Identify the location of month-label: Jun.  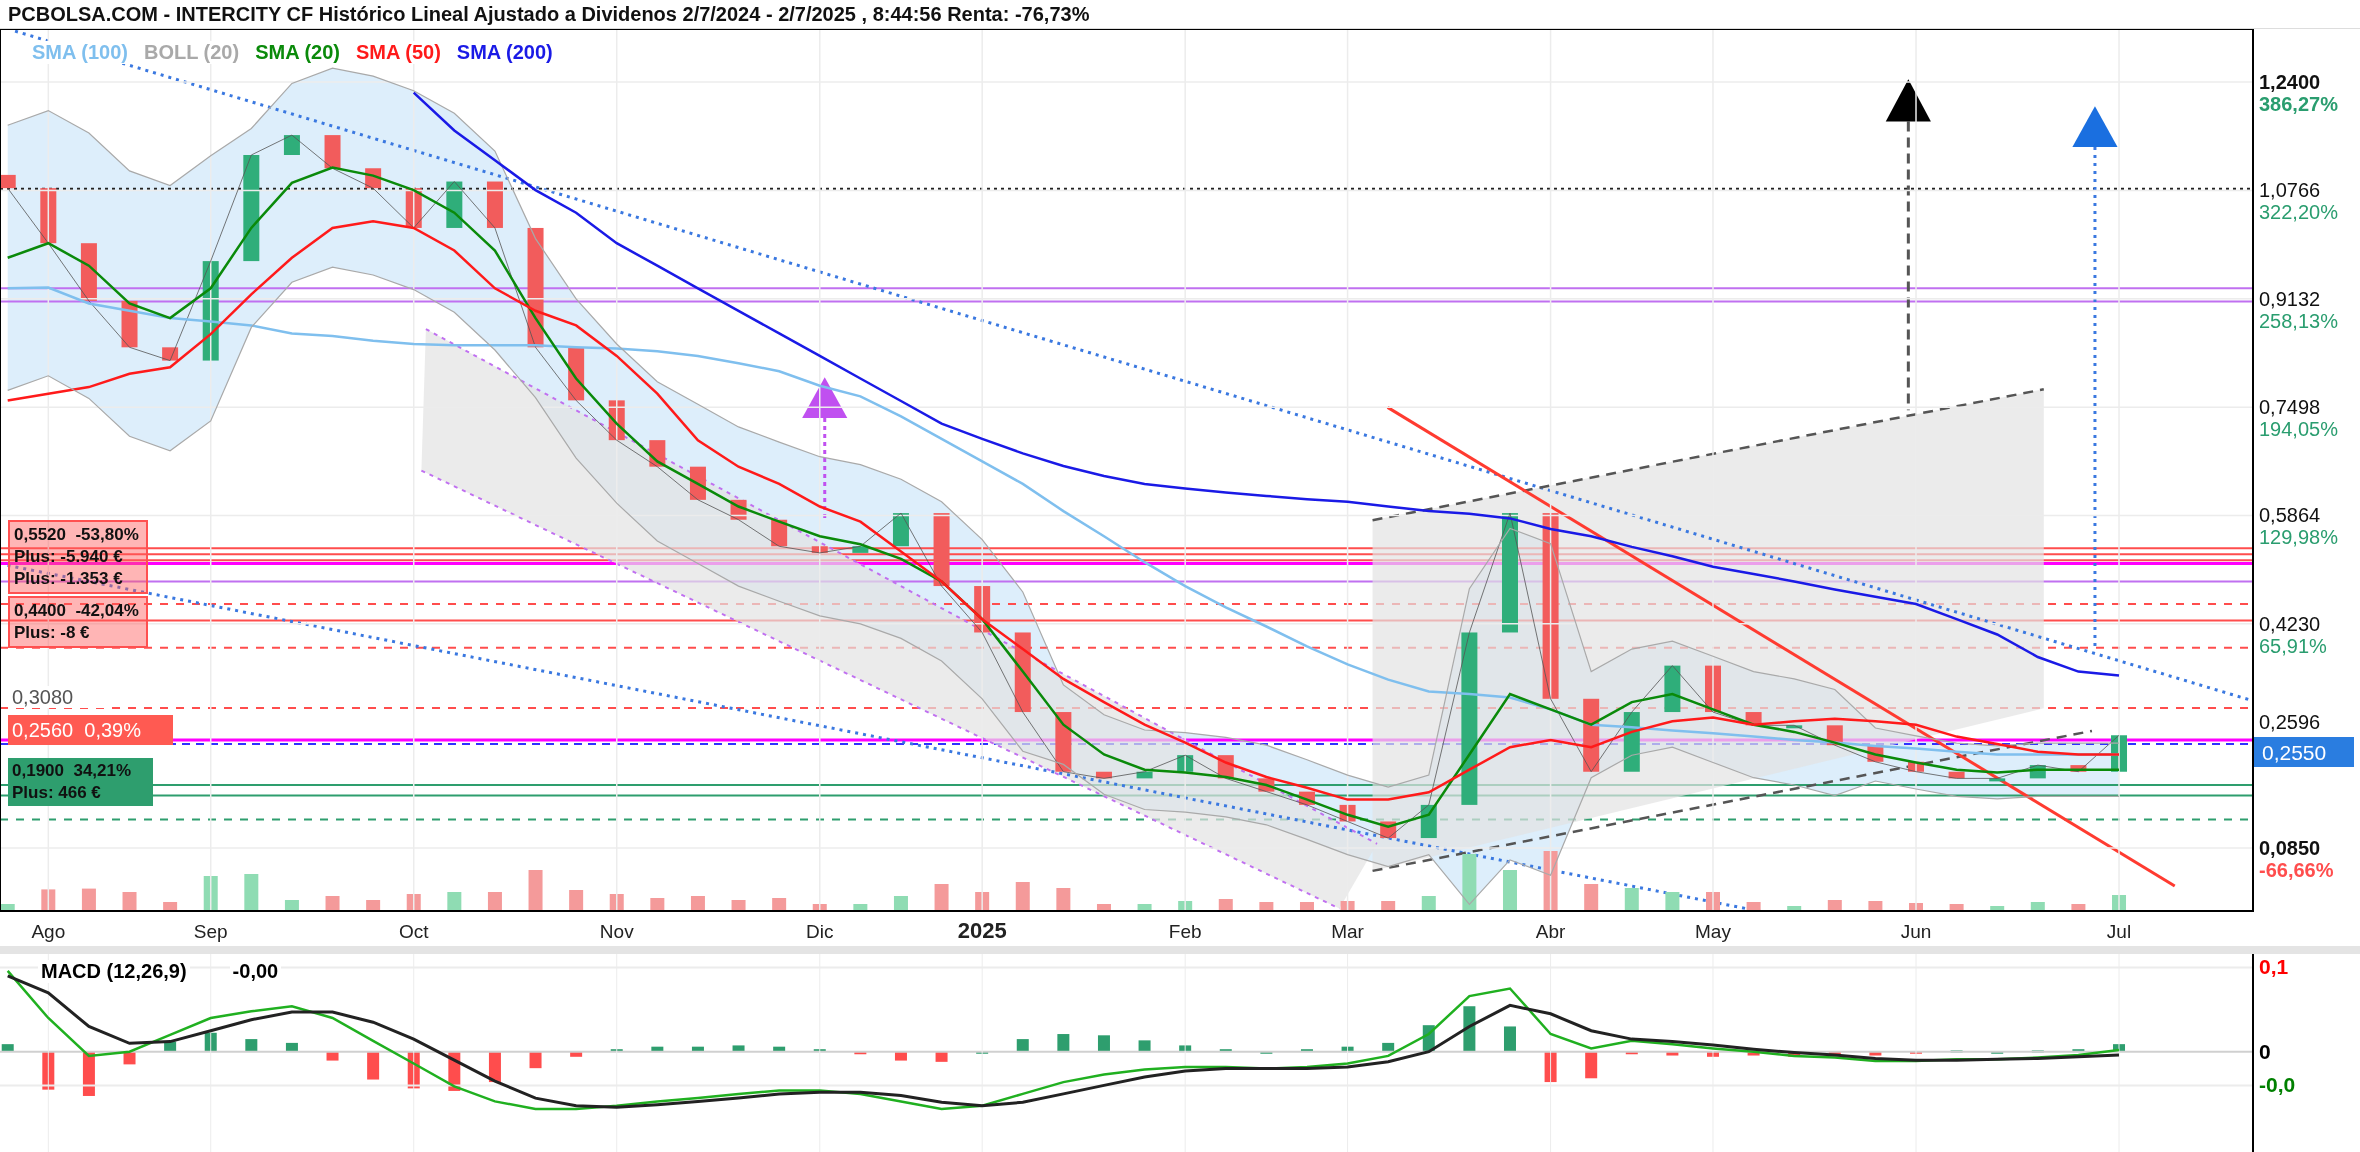
(1916, 931).